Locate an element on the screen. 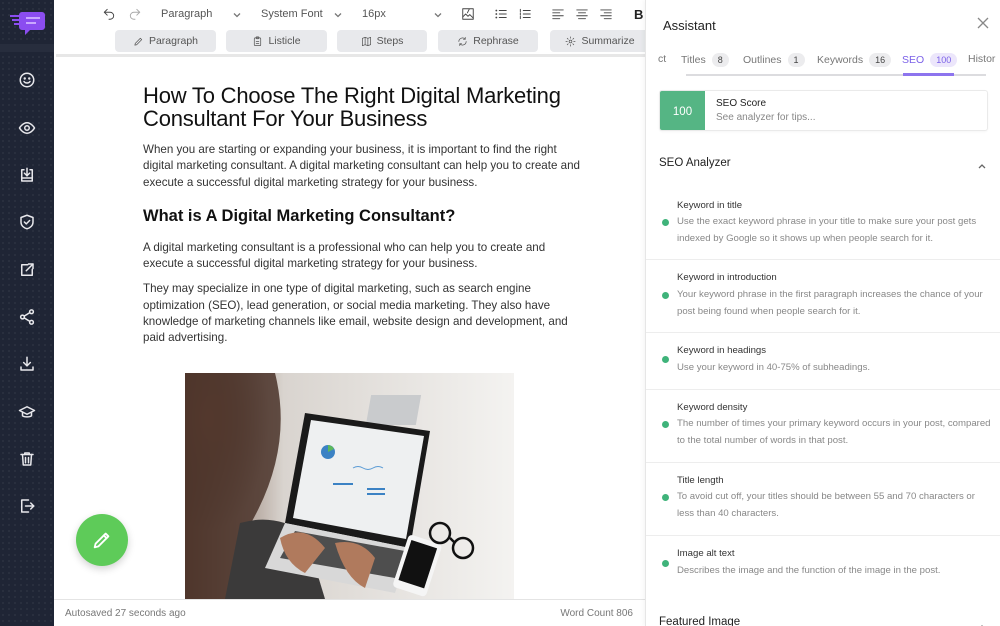  app-logo is located at coordinates (28, 22).